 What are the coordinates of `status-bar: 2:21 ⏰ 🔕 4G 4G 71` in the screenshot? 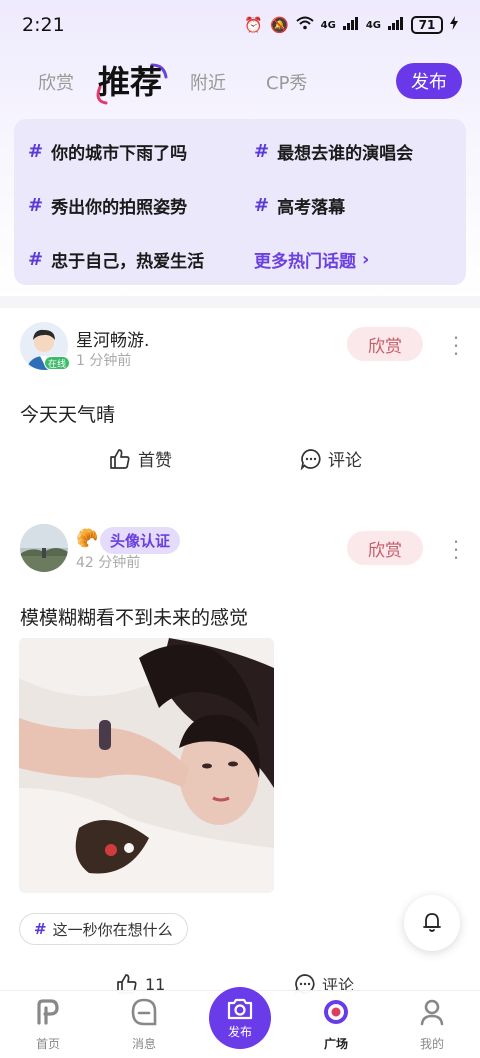 It's located at (240, 25).